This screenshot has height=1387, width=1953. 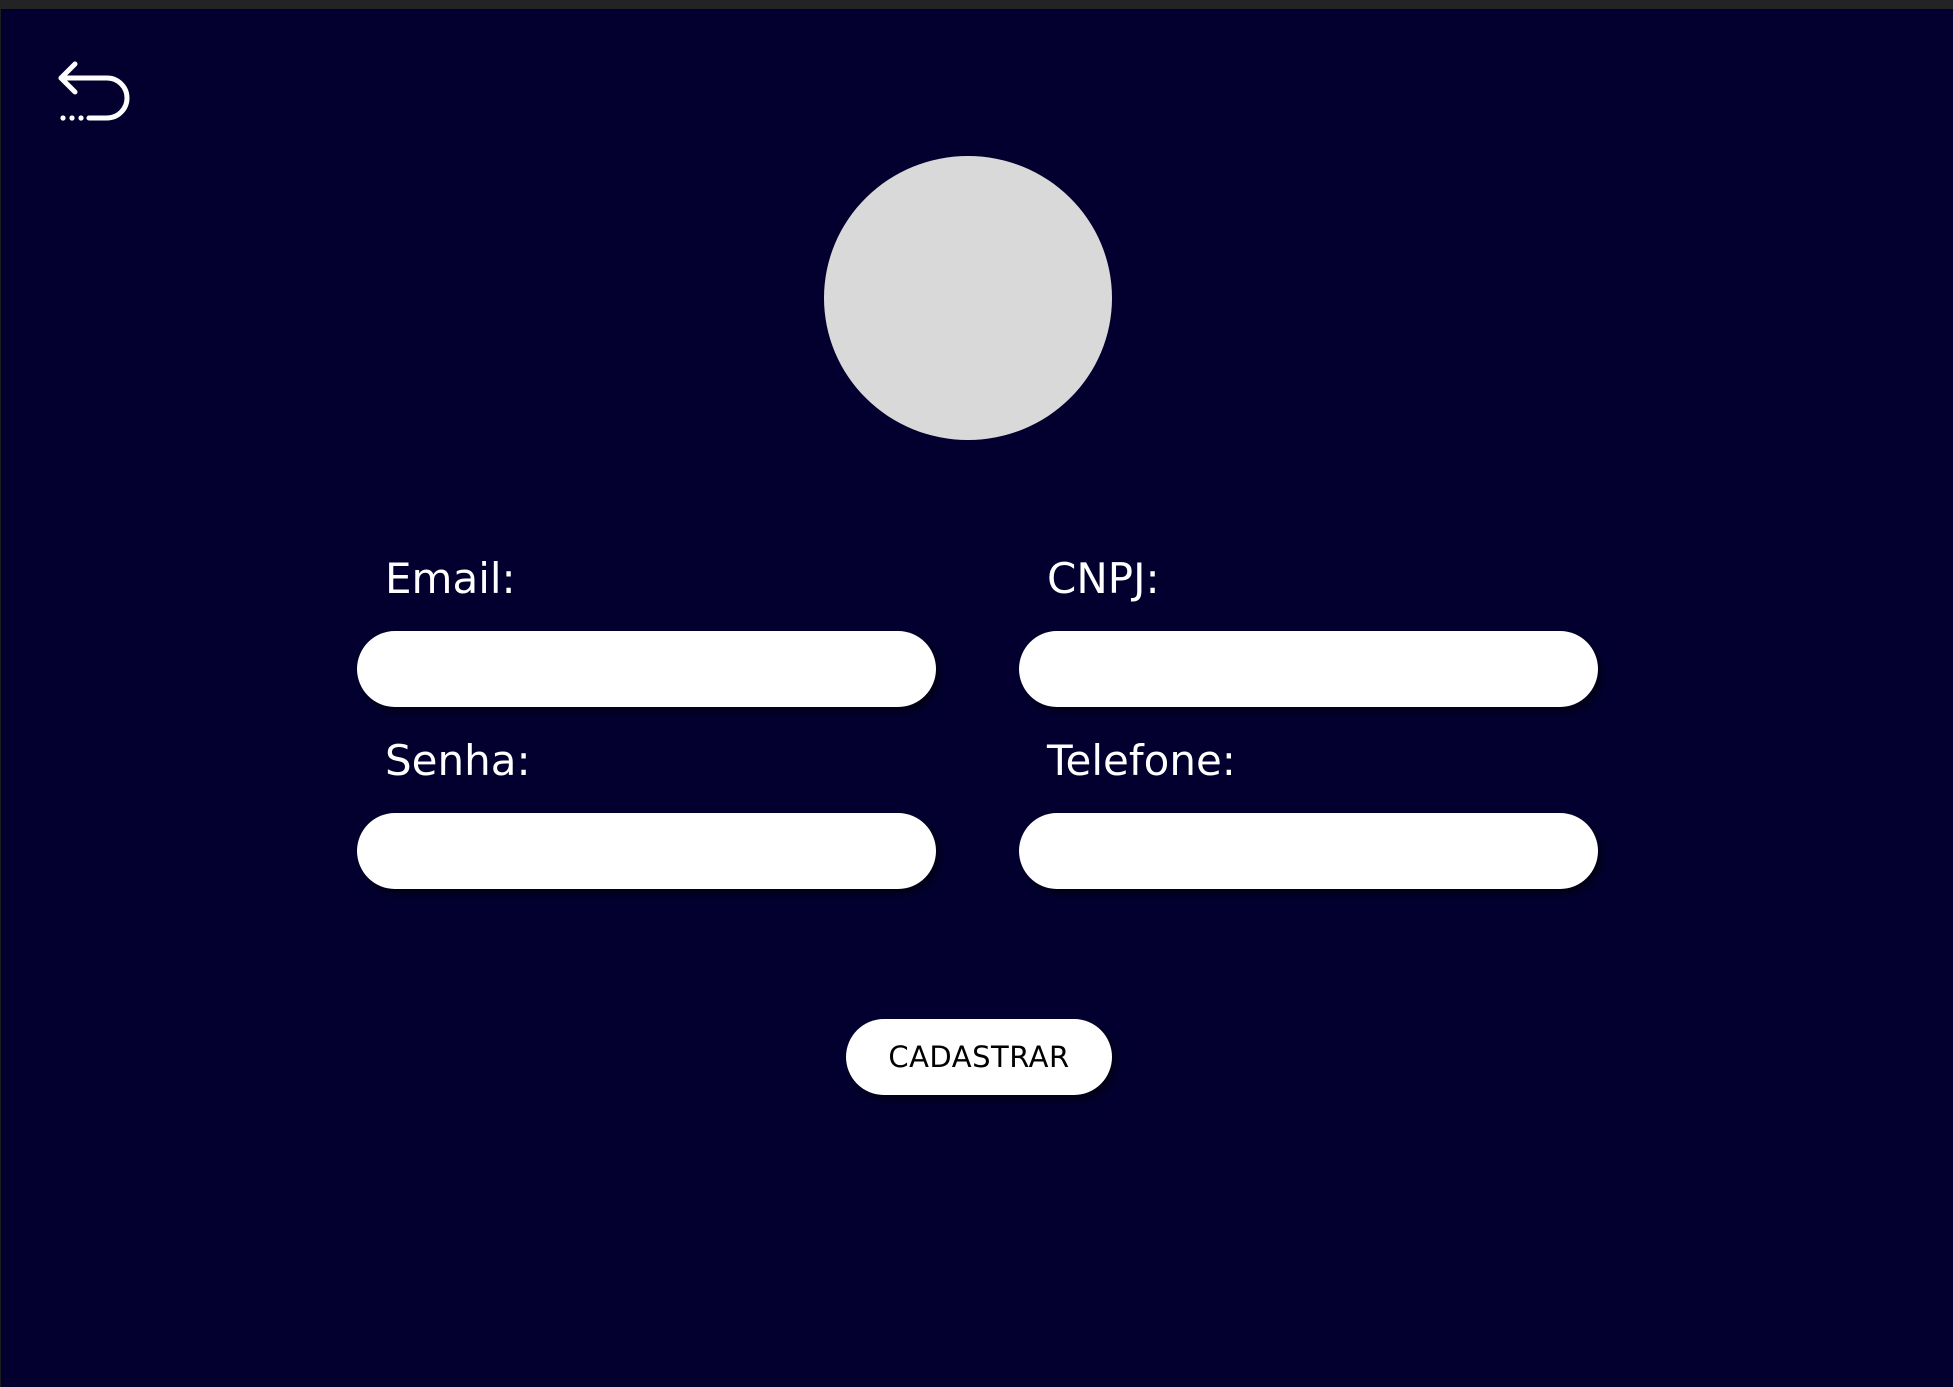 What do you see at coordinates (976, 4) in the screenshot?
I see `window-top-bar` at bounding box center [976, 4].